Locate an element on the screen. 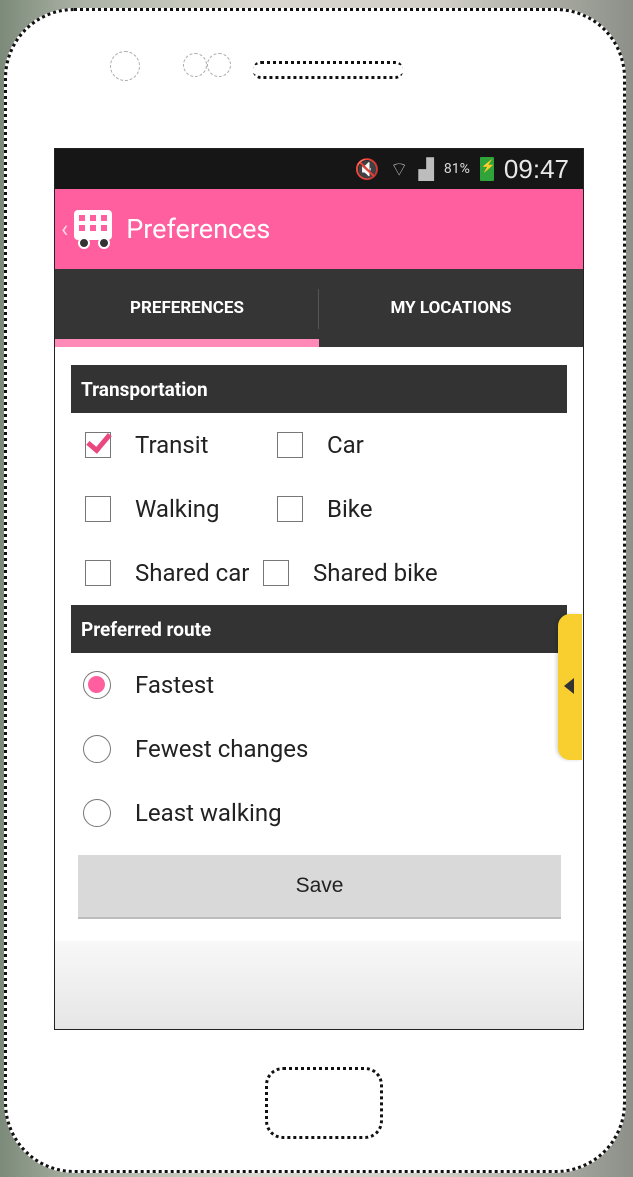  wifi-icon: ⌔ is located at coordinates (399, 169).